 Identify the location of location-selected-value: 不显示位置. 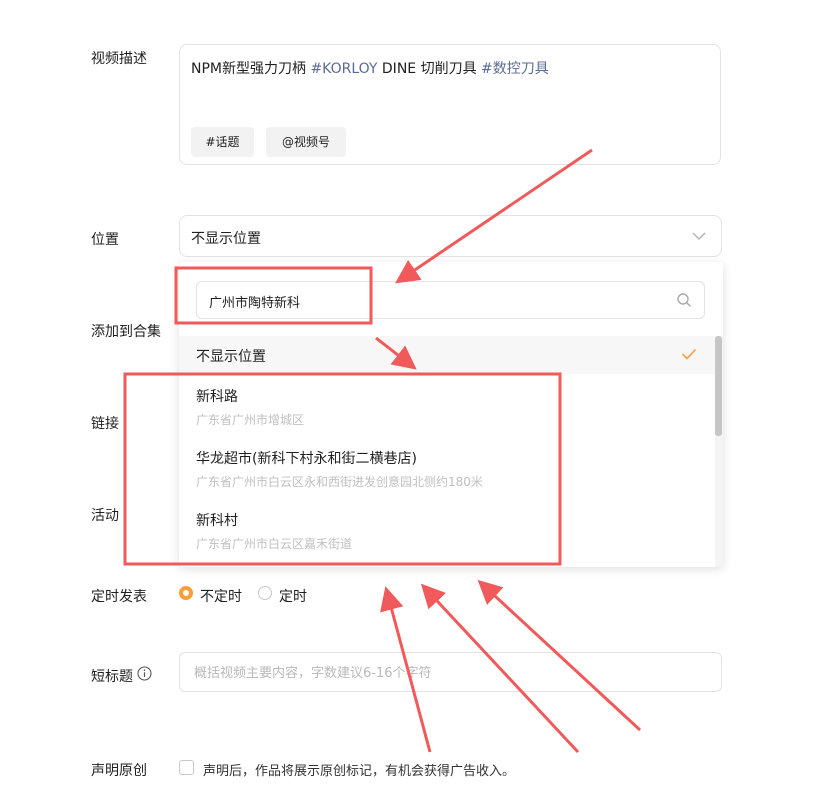
(226, 239).